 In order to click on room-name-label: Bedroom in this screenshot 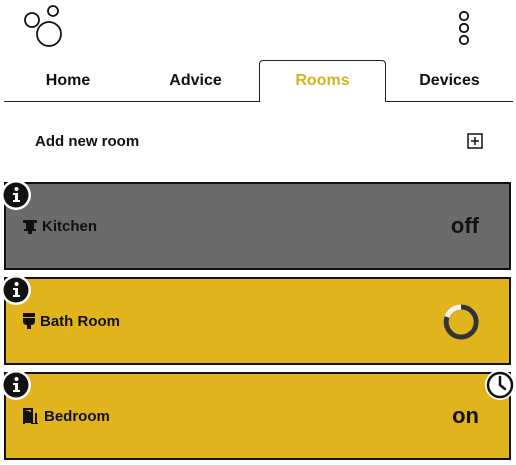, I will do `click(77, 416)`.